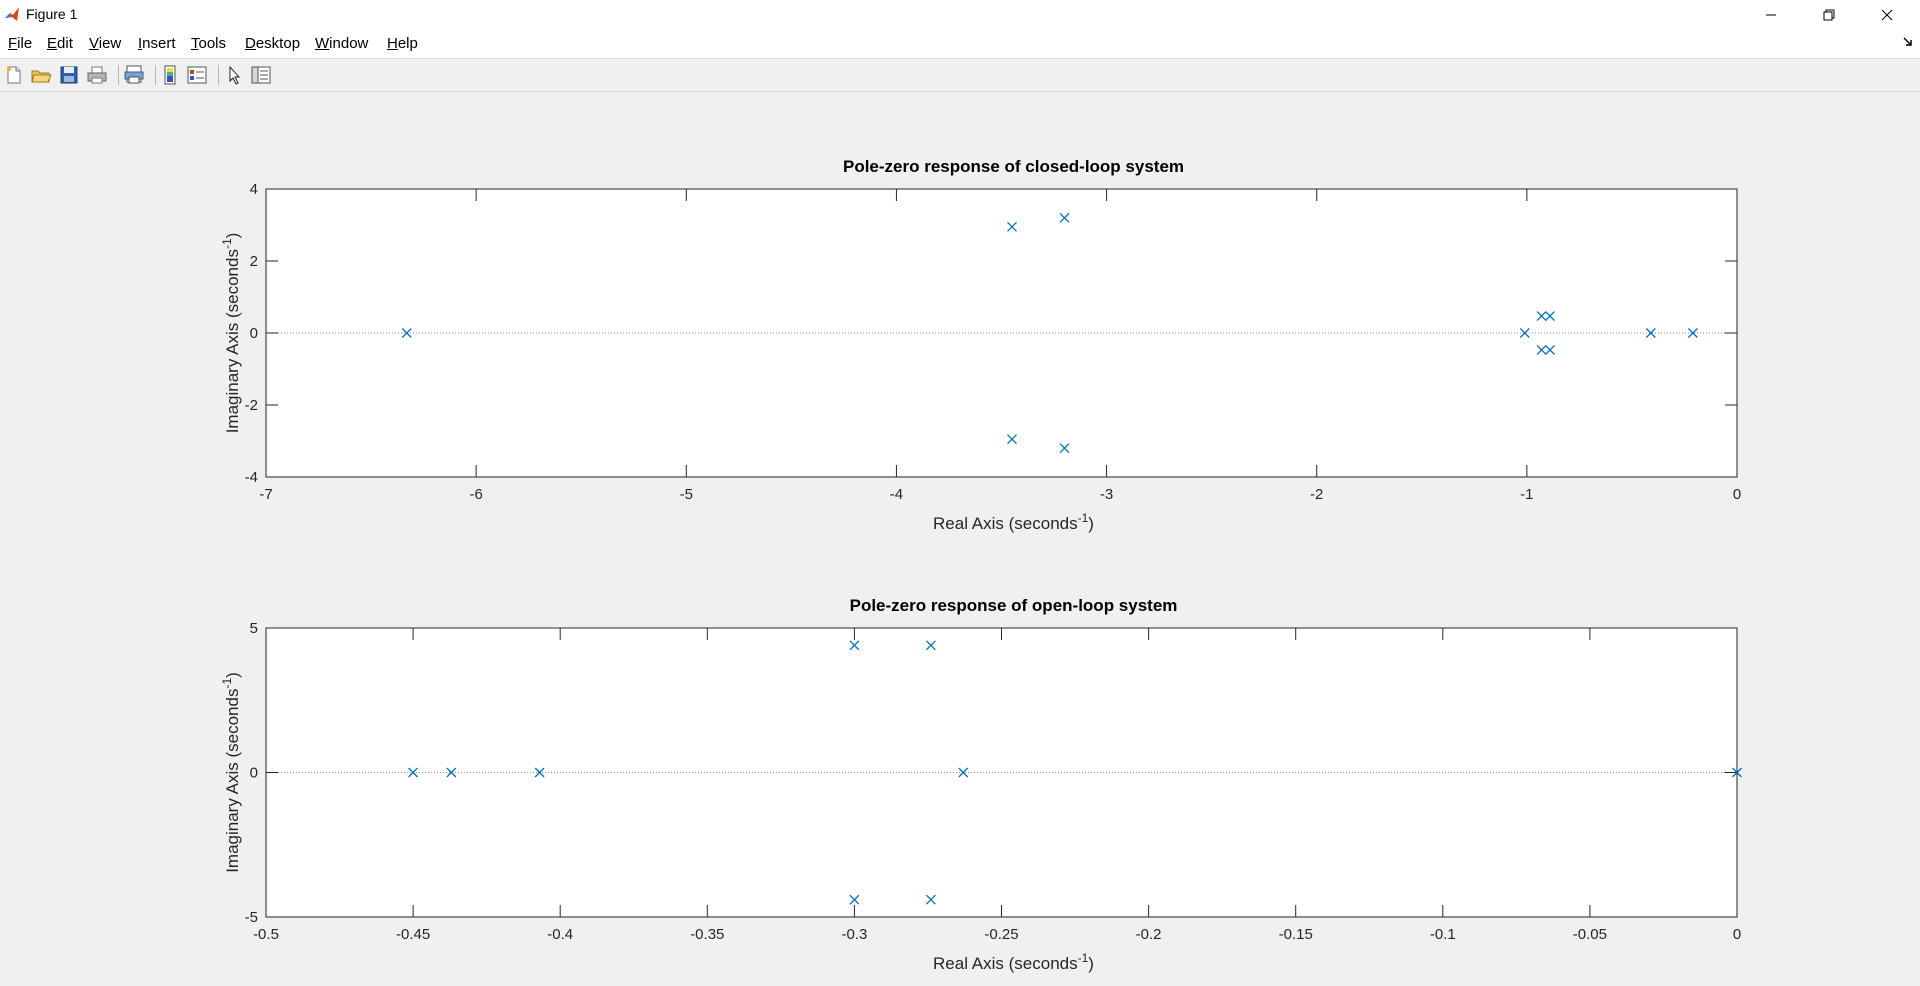  Describe the element at coordinates (12, 14) in the screenshot. I see `matlab-logo-icon` at that location.